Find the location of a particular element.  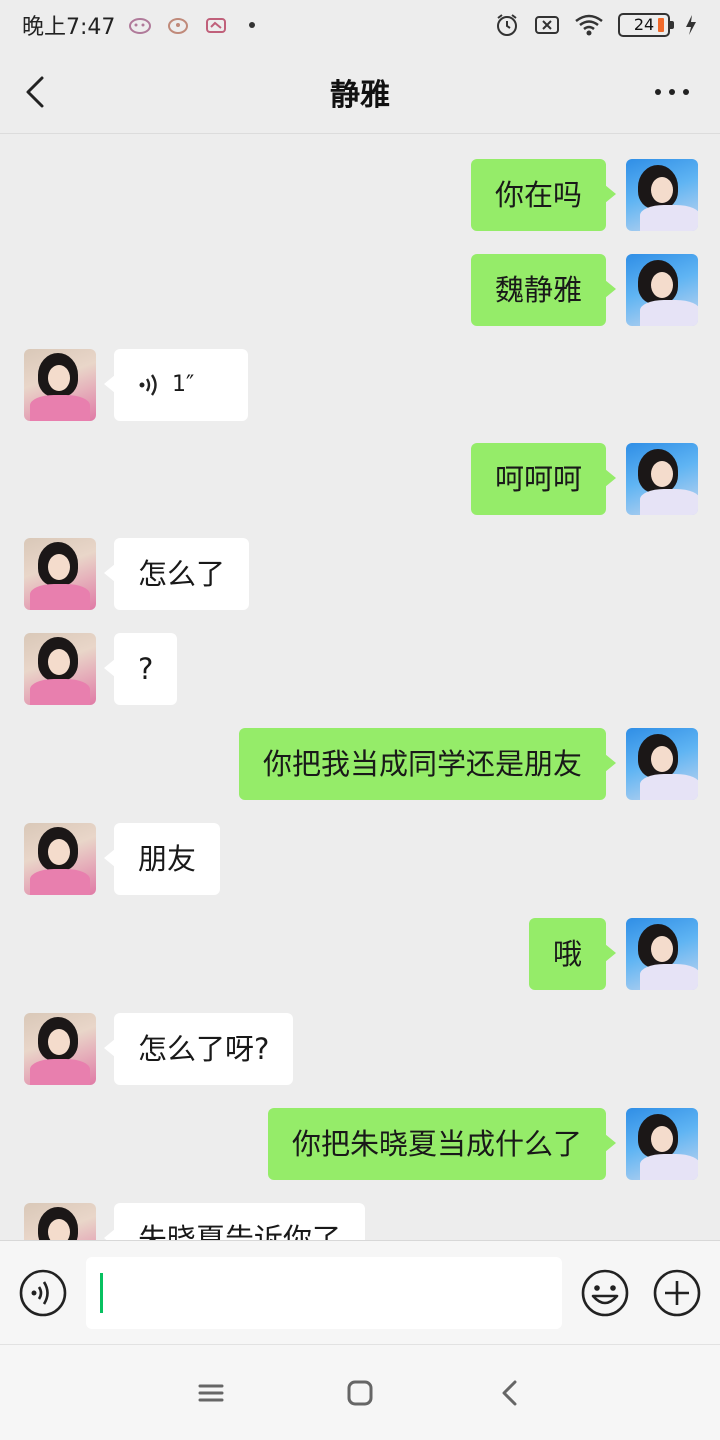

alarm-icon is located at coordinates (507, 25).